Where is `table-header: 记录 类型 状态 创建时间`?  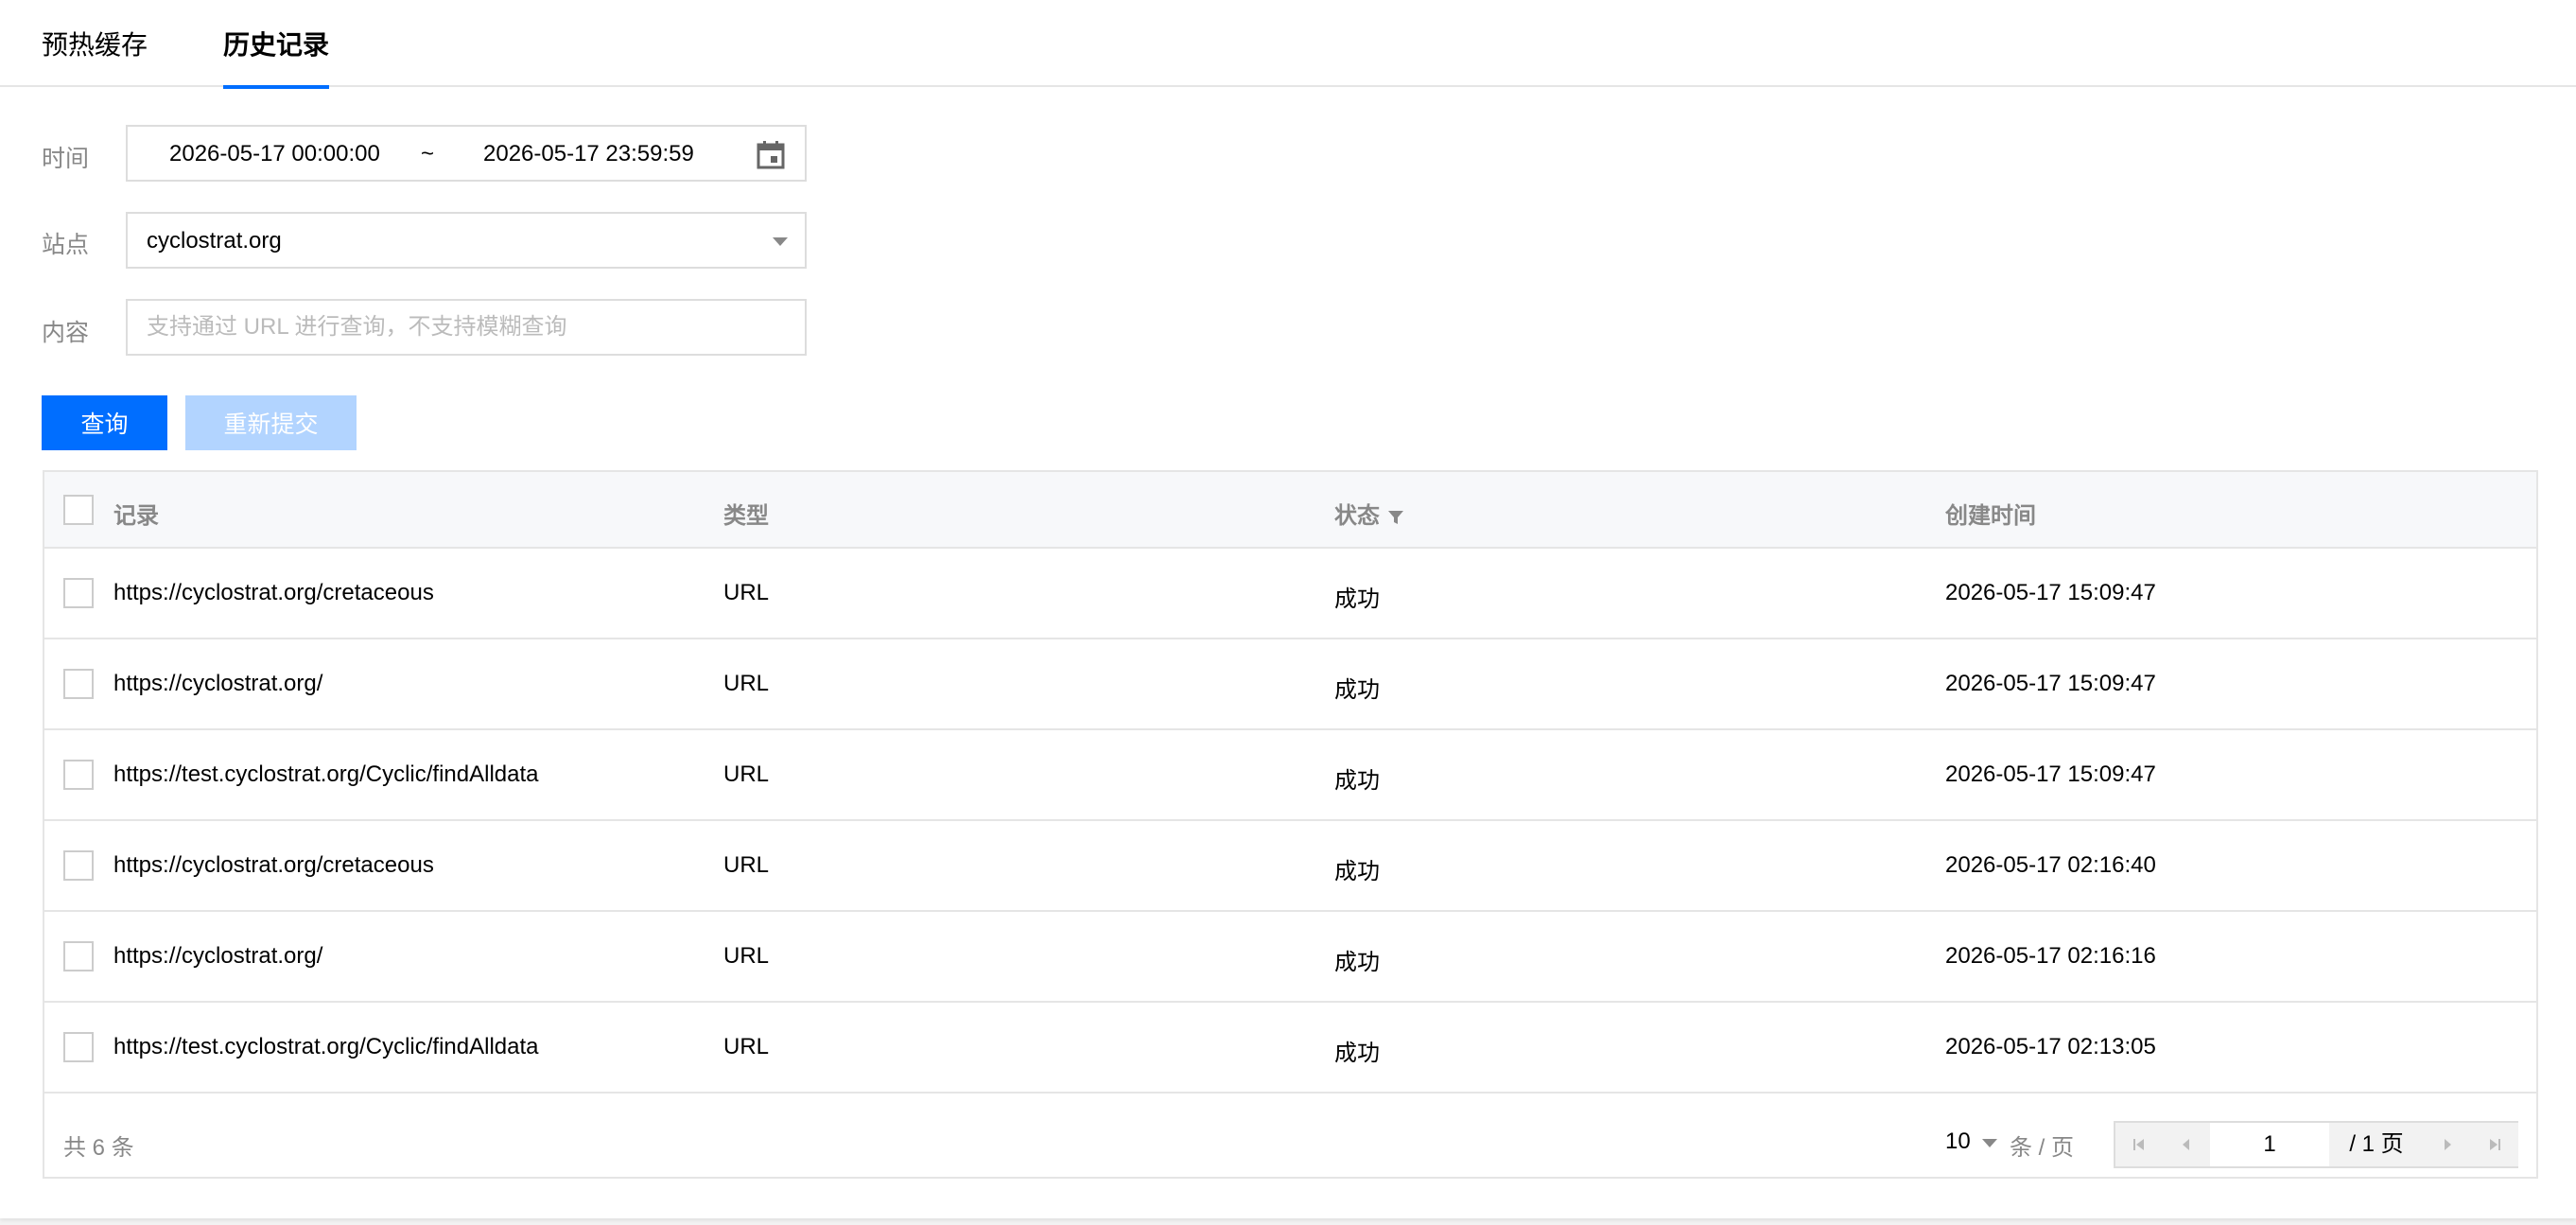
table-header: 记录 类型 状态 创建时间 is located at coordinates (1290, 510).